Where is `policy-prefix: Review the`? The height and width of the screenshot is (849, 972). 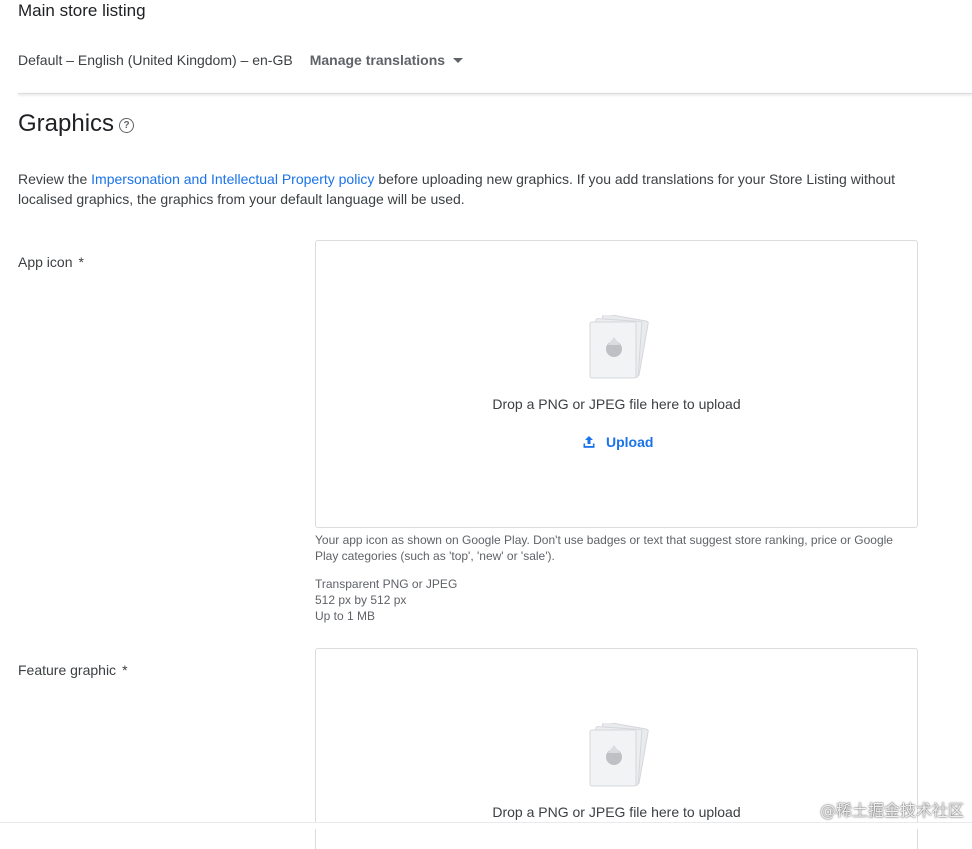 policy-prefix: Review the is located at coordinates (55, 179).